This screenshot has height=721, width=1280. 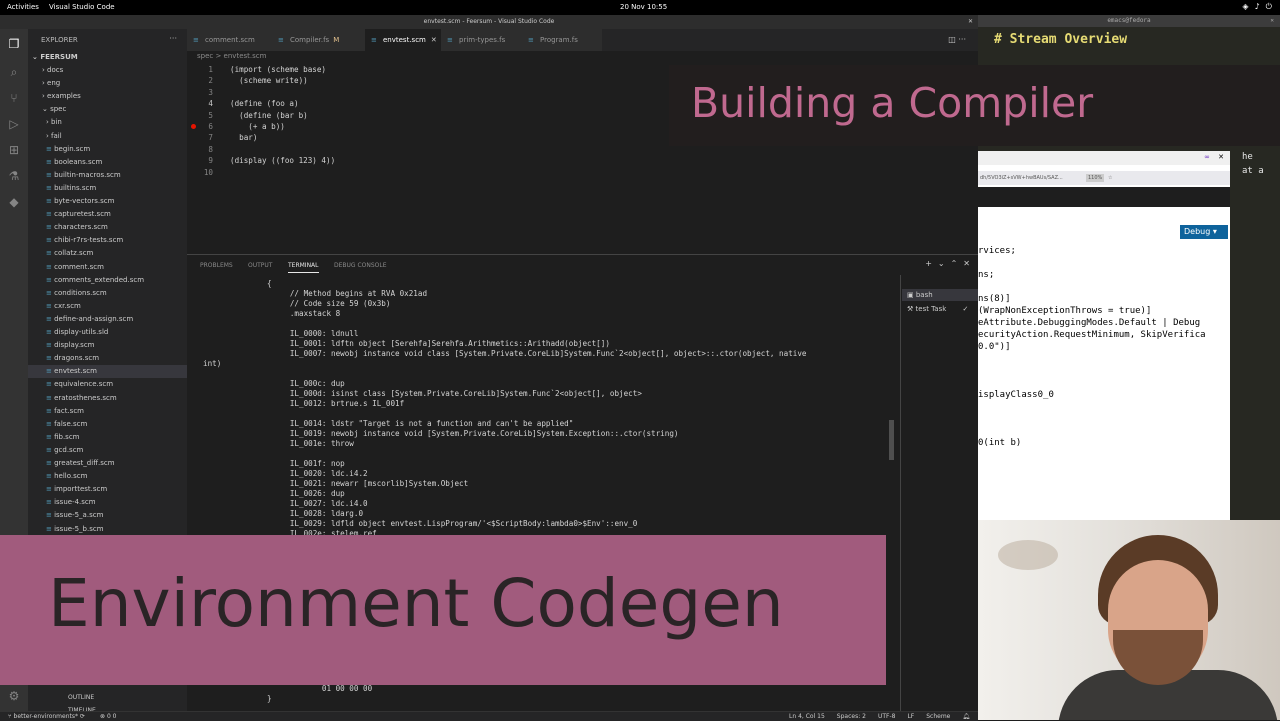 I want to click on profile-icon: ∞, so click(x=1207, y=157).